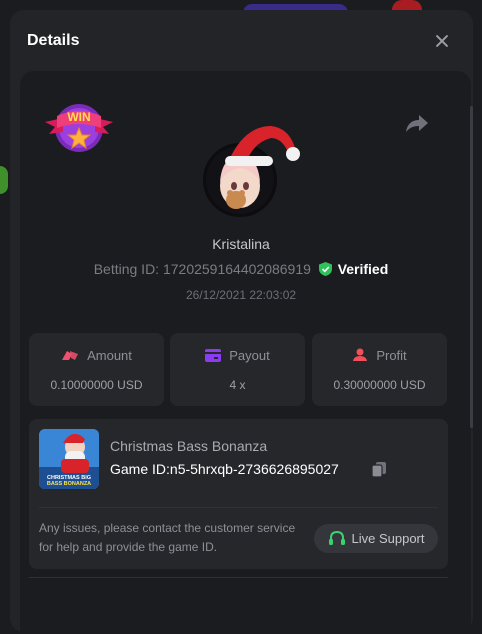 This screenshot has width=482, height=634. Describe the element at coordinates (379, 469) in the screenshot. I see `copy-icon` at that location.